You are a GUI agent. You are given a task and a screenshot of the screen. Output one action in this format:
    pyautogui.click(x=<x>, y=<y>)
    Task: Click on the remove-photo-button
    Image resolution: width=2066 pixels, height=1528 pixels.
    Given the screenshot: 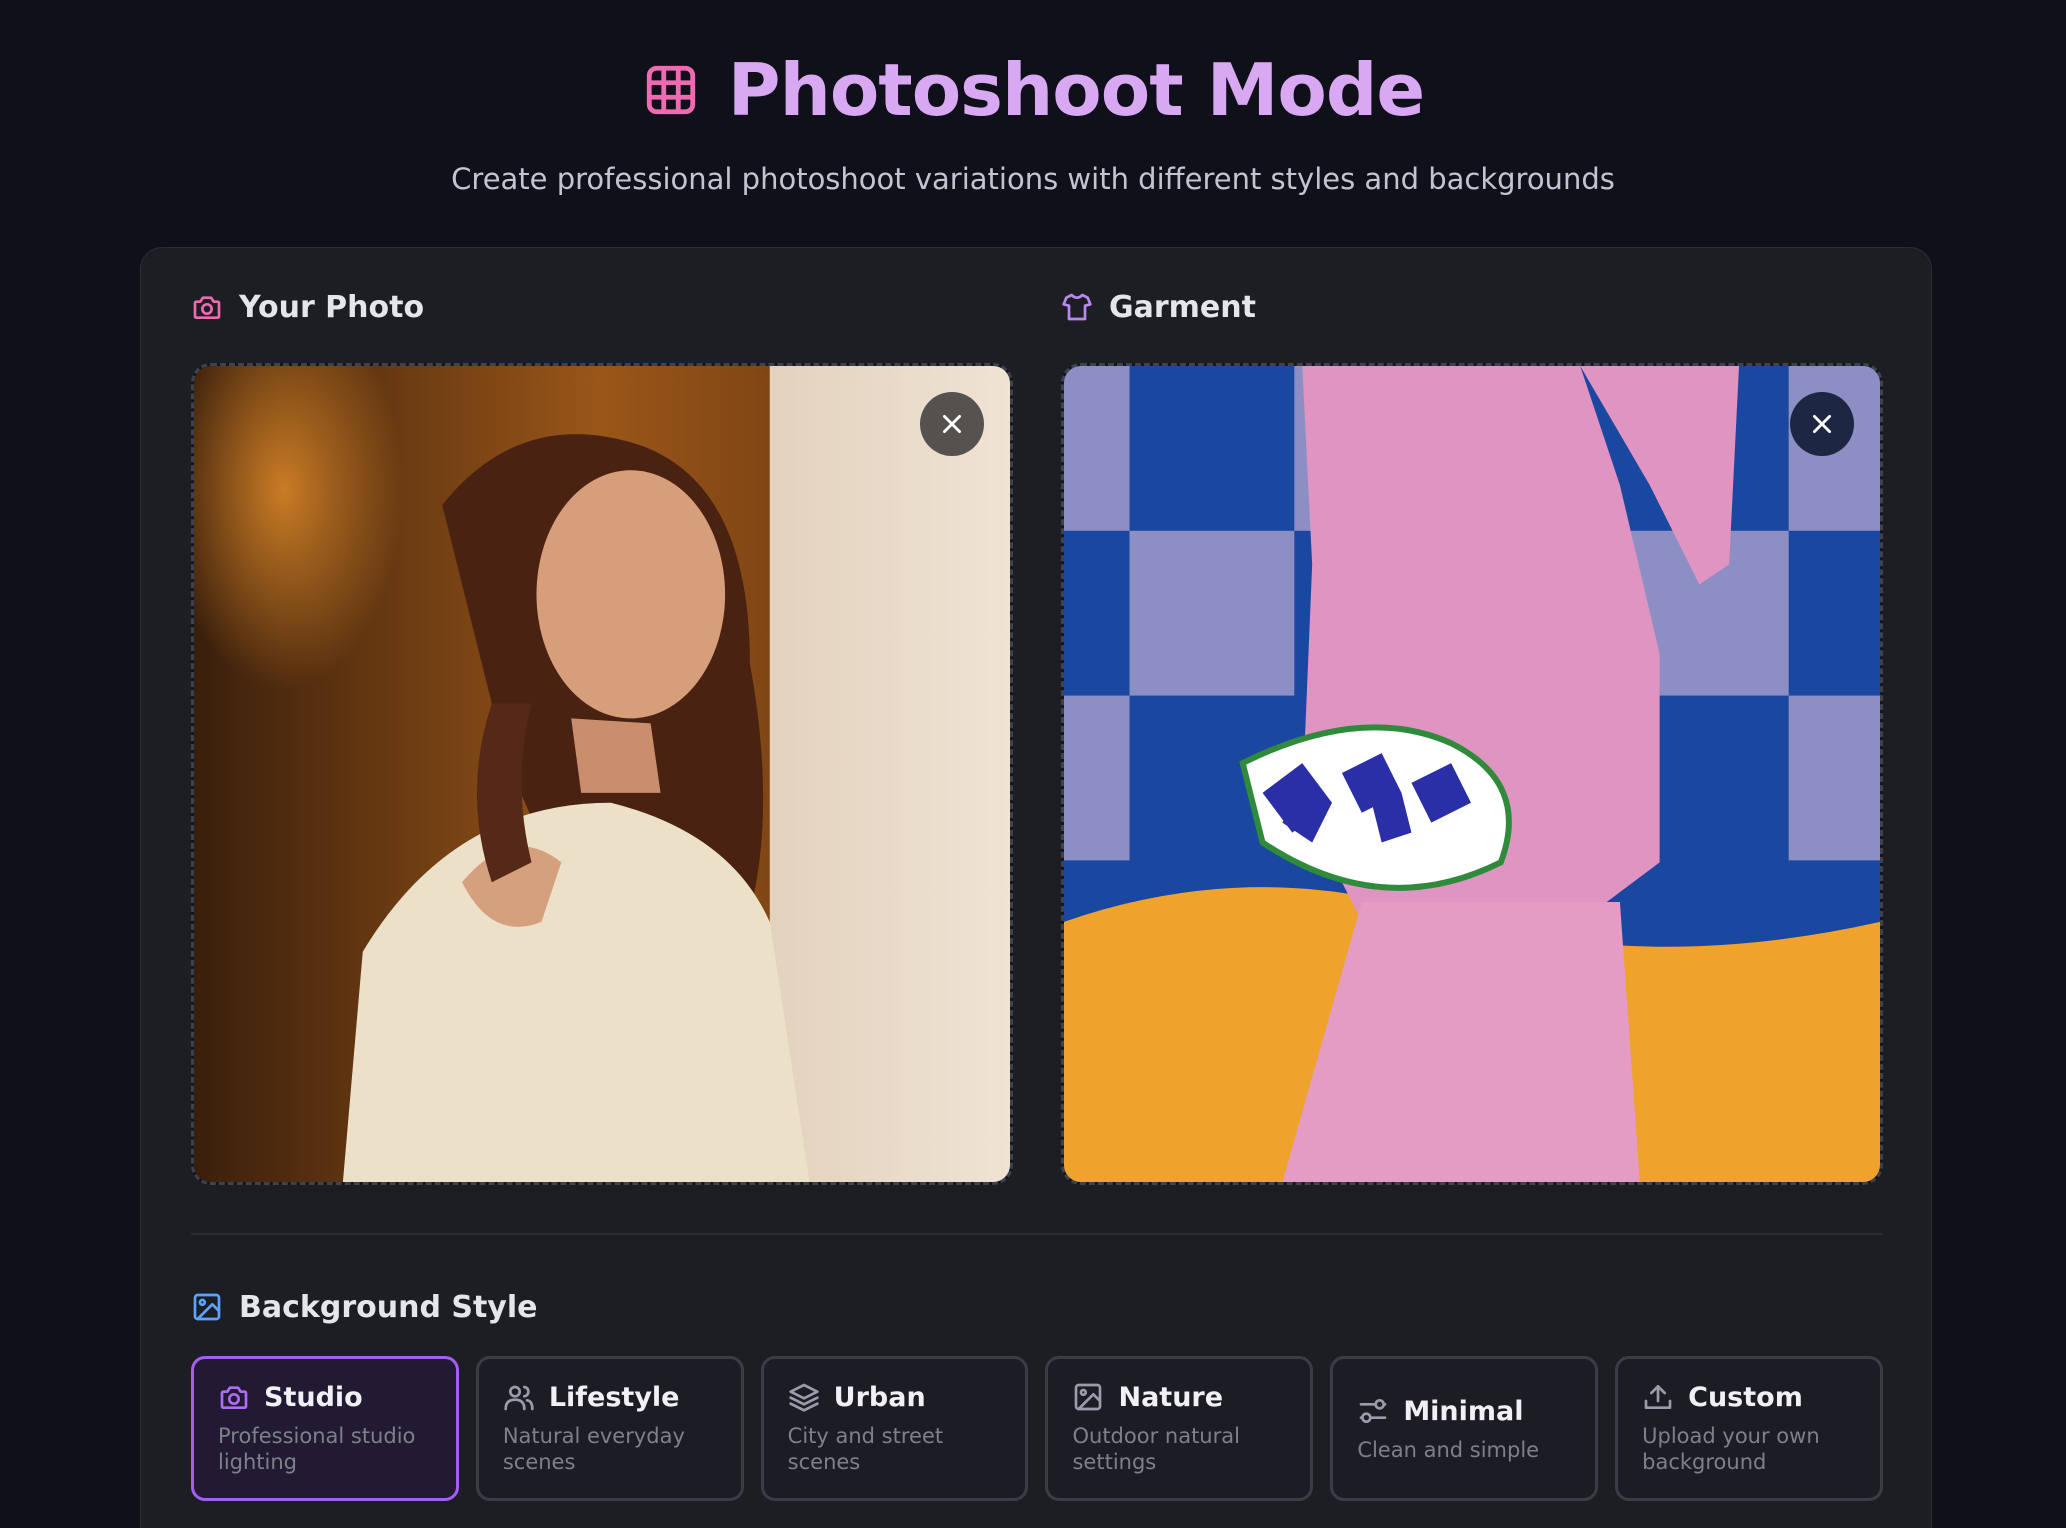 What is the action you would take?
    pyautogui.click(x=952, y=424)
    